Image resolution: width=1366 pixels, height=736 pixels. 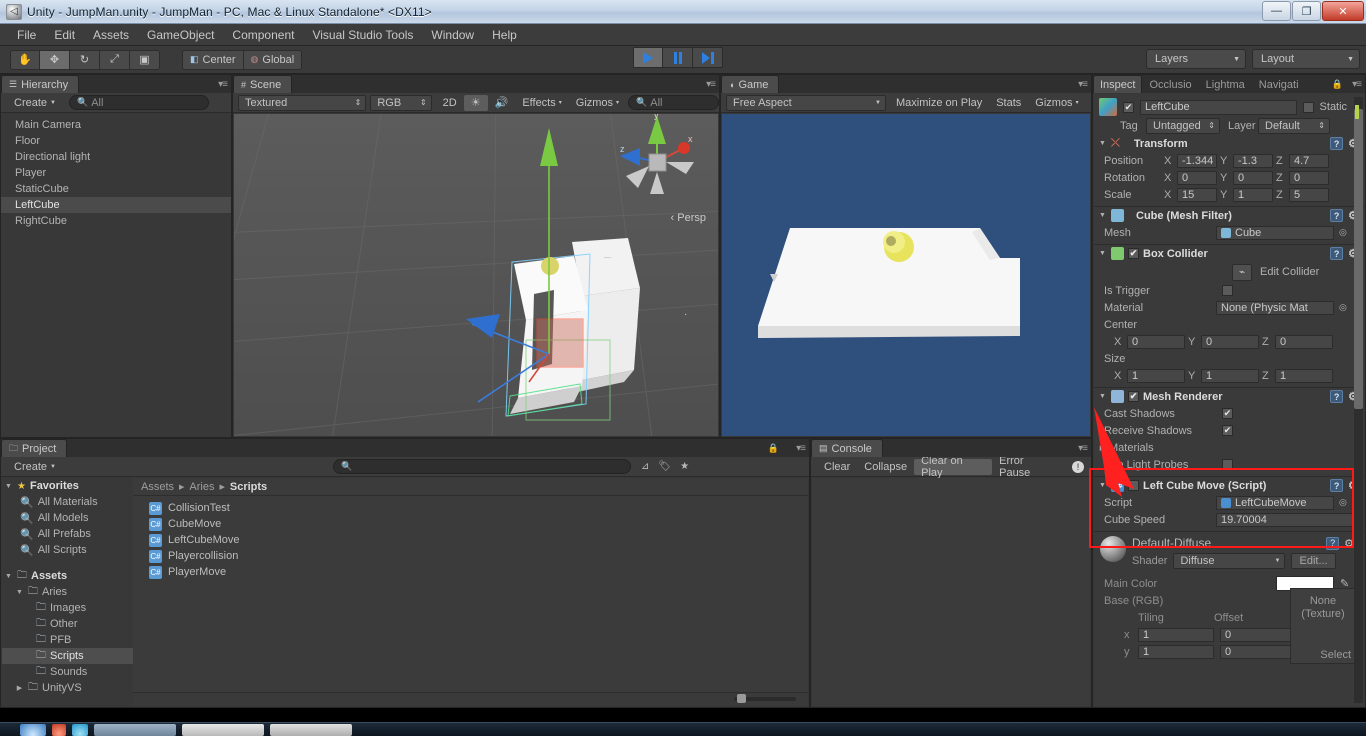 I want to click on tab-navigation: Navigati, so click(x=1278, y=84).